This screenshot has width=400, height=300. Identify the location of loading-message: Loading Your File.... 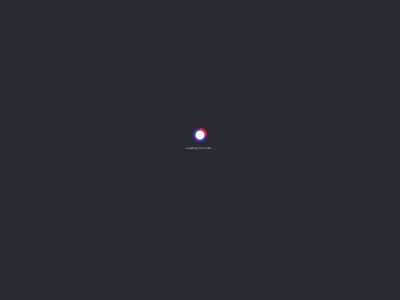
(200, 148).